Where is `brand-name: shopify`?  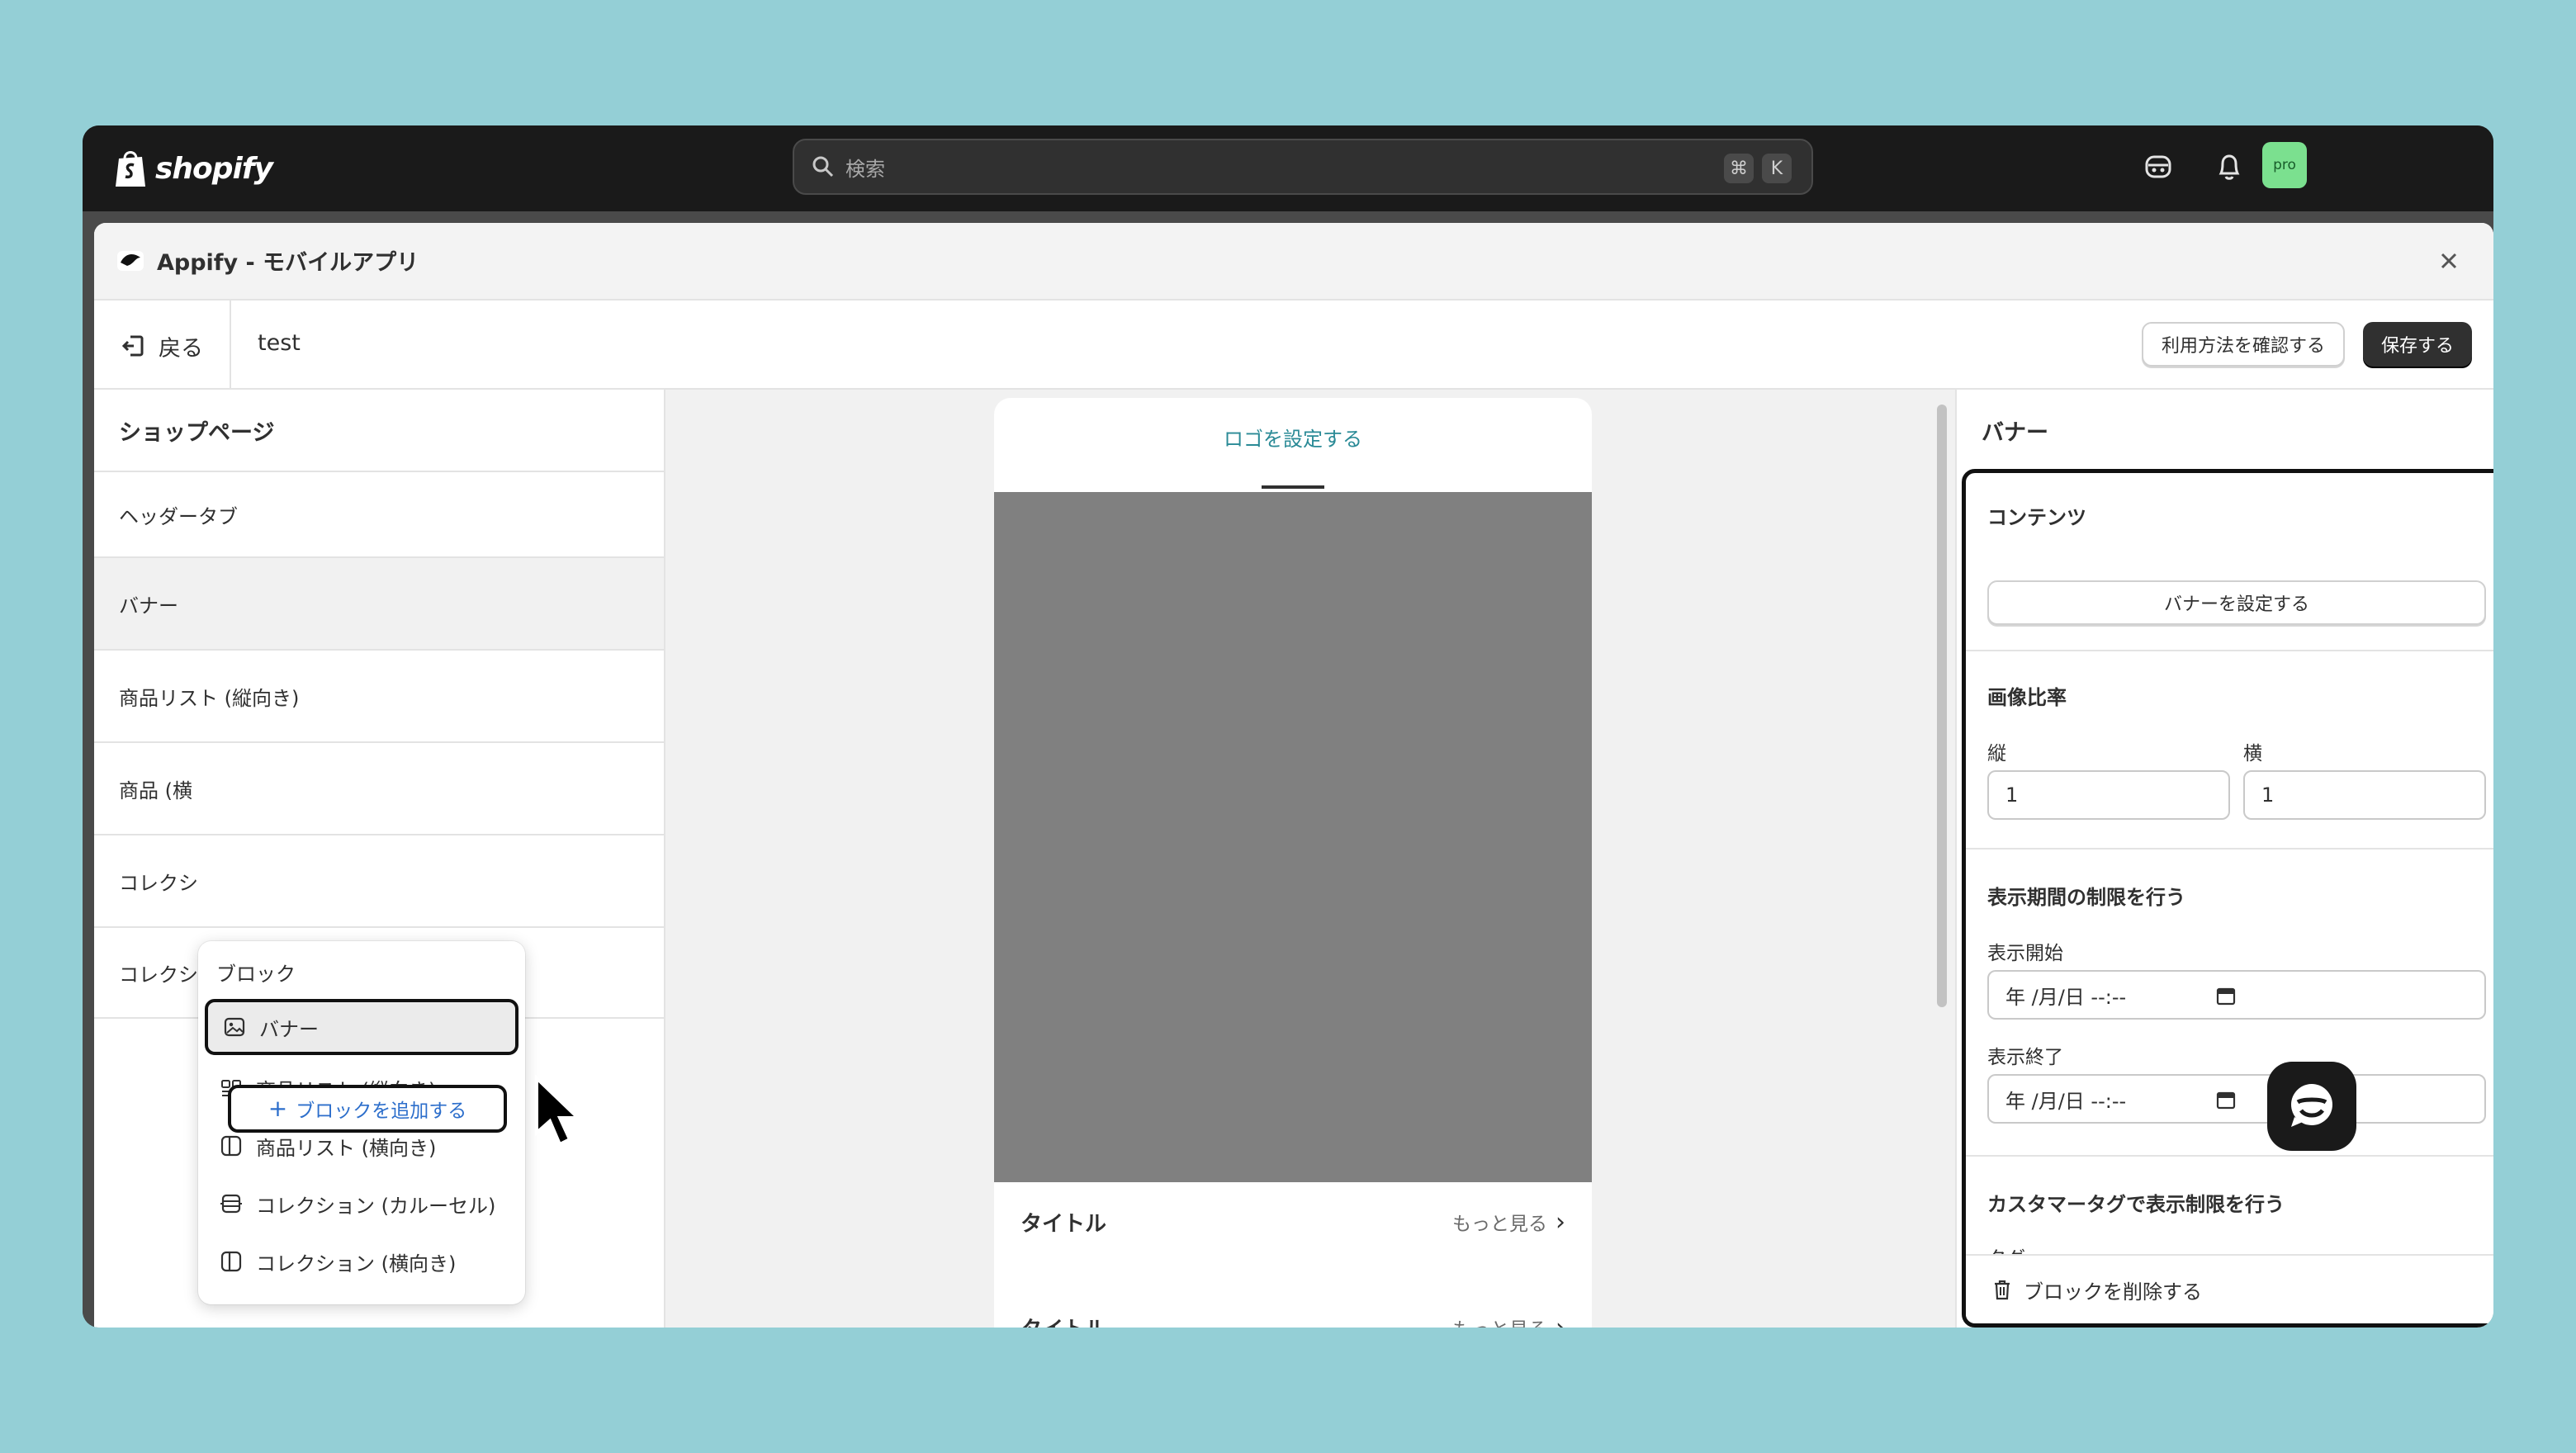
brand-name: shopify is located at coordinates (214, 168).